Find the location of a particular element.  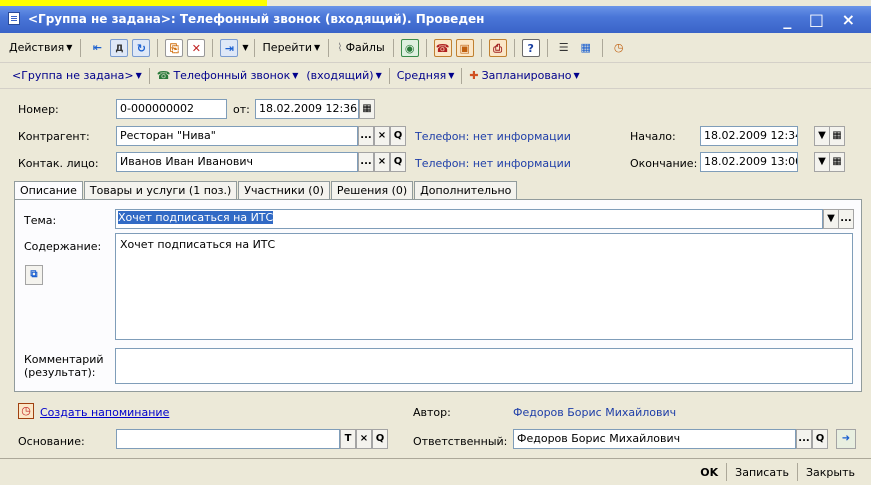

tab-participants: Участники (0) is located at coordinates (284, 190).